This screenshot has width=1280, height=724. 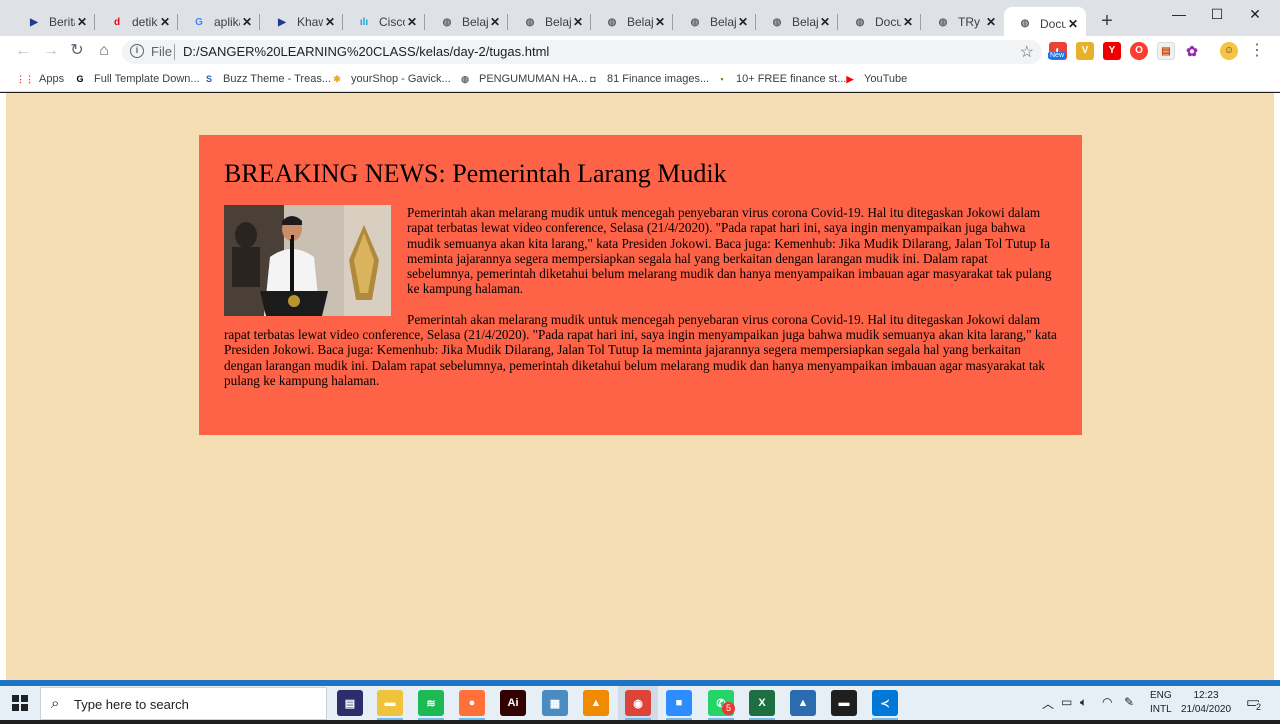 What do you see at coordinates (23, 51) in the screenshot?
I see `back-button: ←` at bounding box center [23, 51].